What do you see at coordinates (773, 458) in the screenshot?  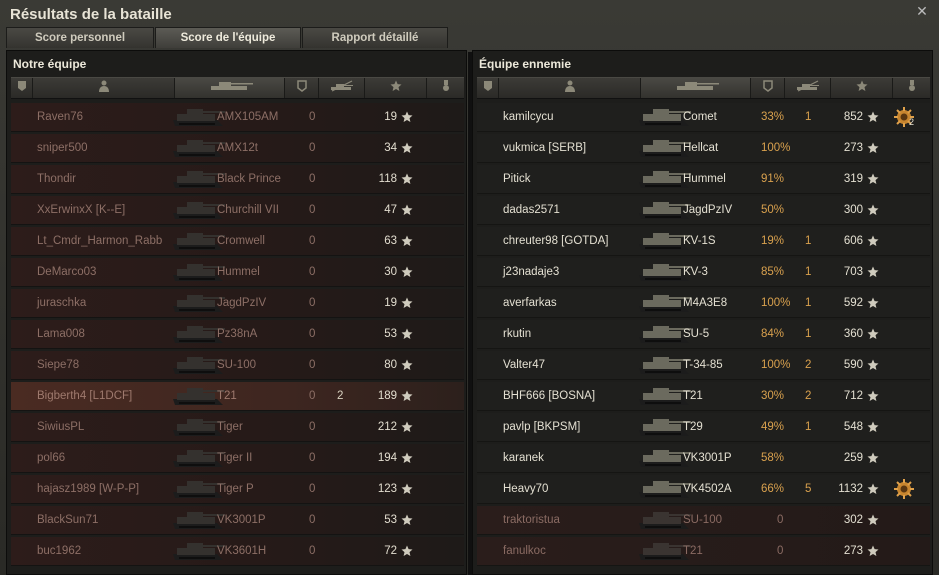 I see `spotted-value: 58%` at bounding box center [773, 458].